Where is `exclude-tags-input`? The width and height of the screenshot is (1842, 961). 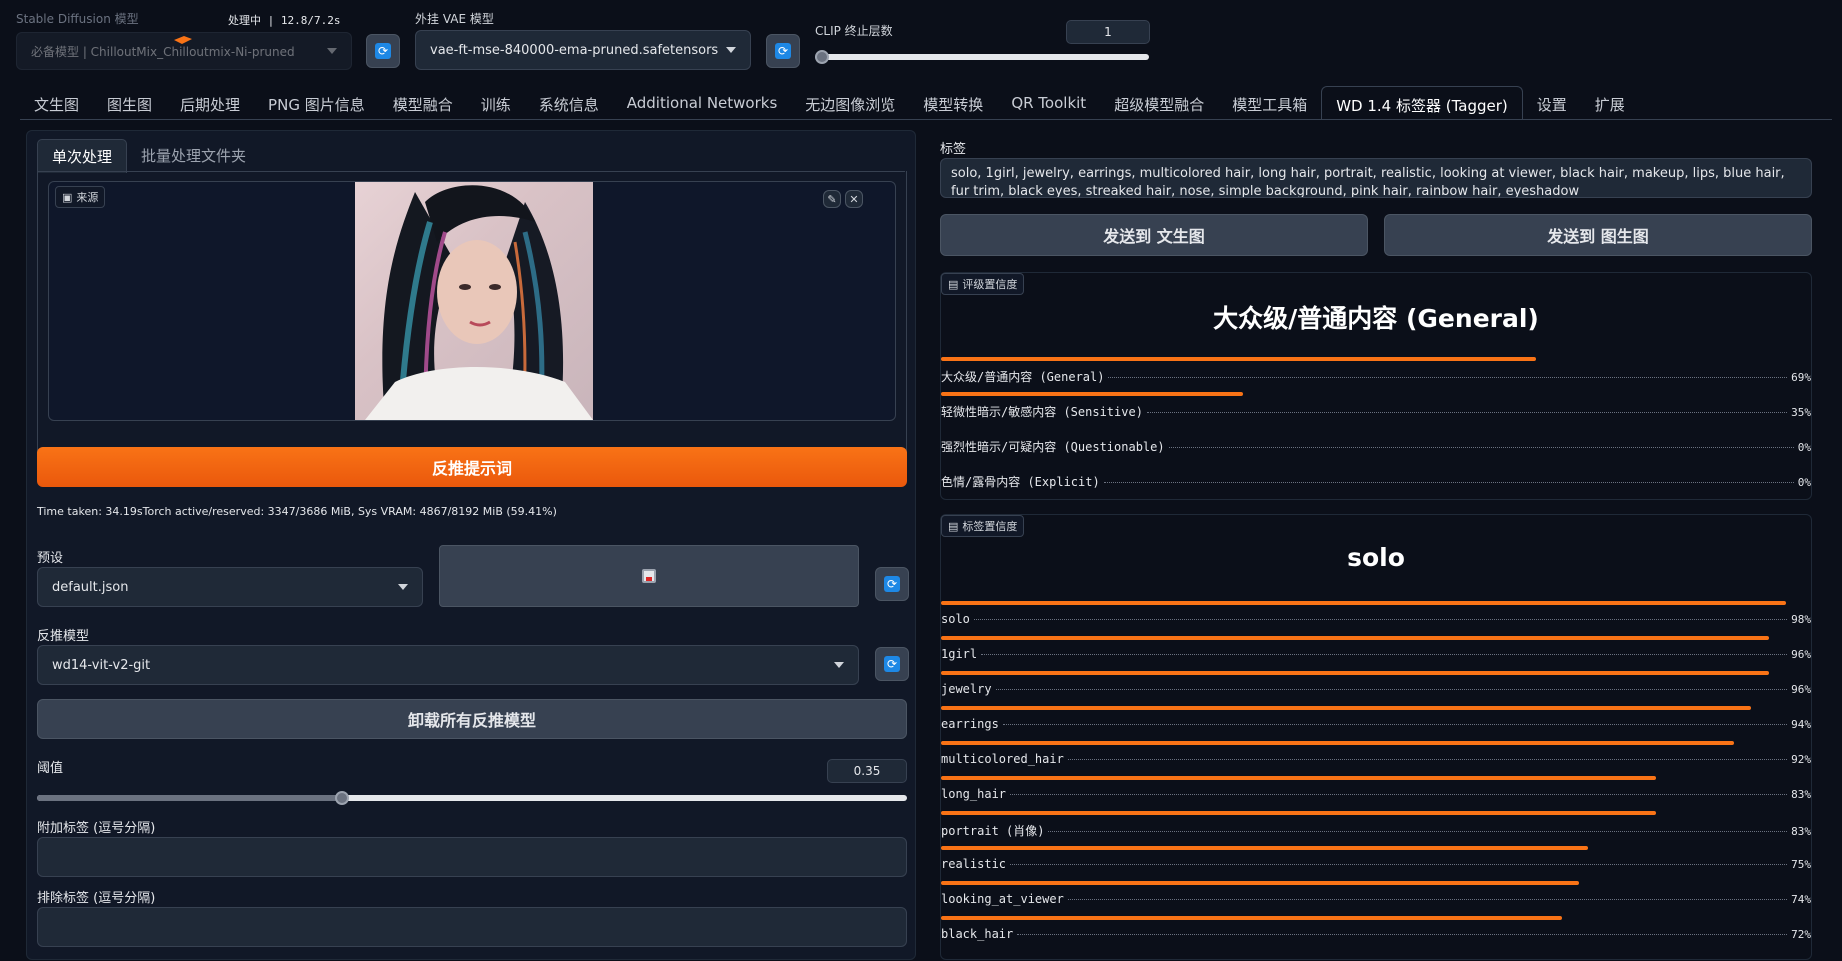 exclude-tags-input is located at coordinates (472, 927).